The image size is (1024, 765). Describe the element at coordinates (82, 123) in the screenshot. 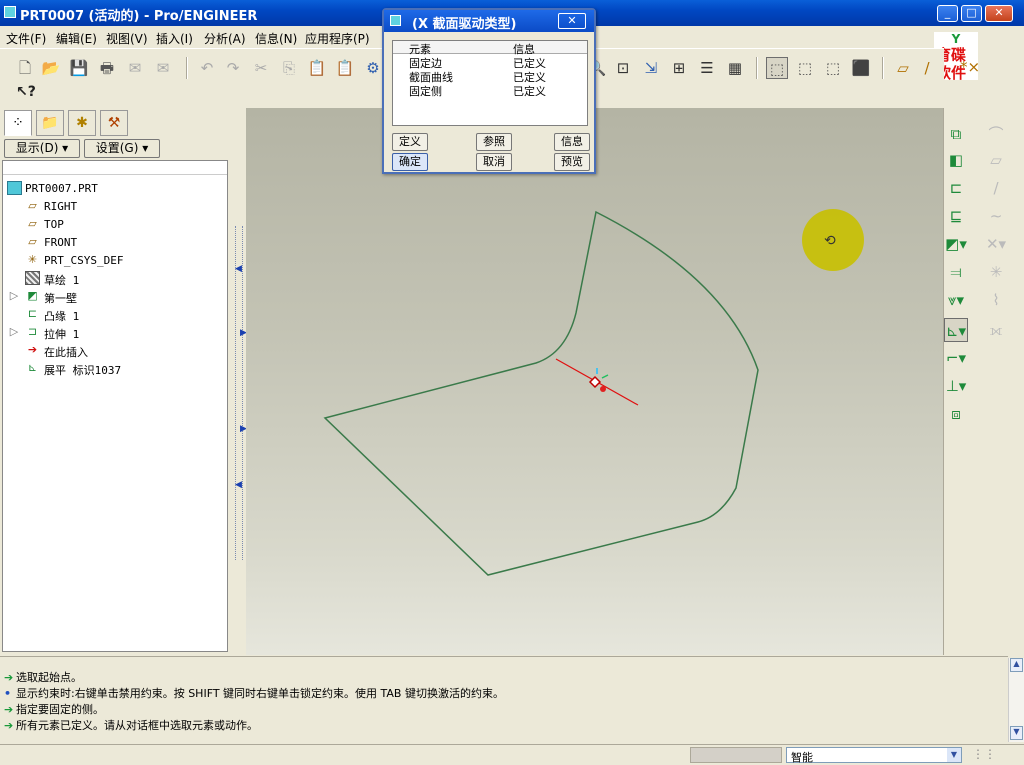

I see `favorites-tab-icon: ✱` at that location.